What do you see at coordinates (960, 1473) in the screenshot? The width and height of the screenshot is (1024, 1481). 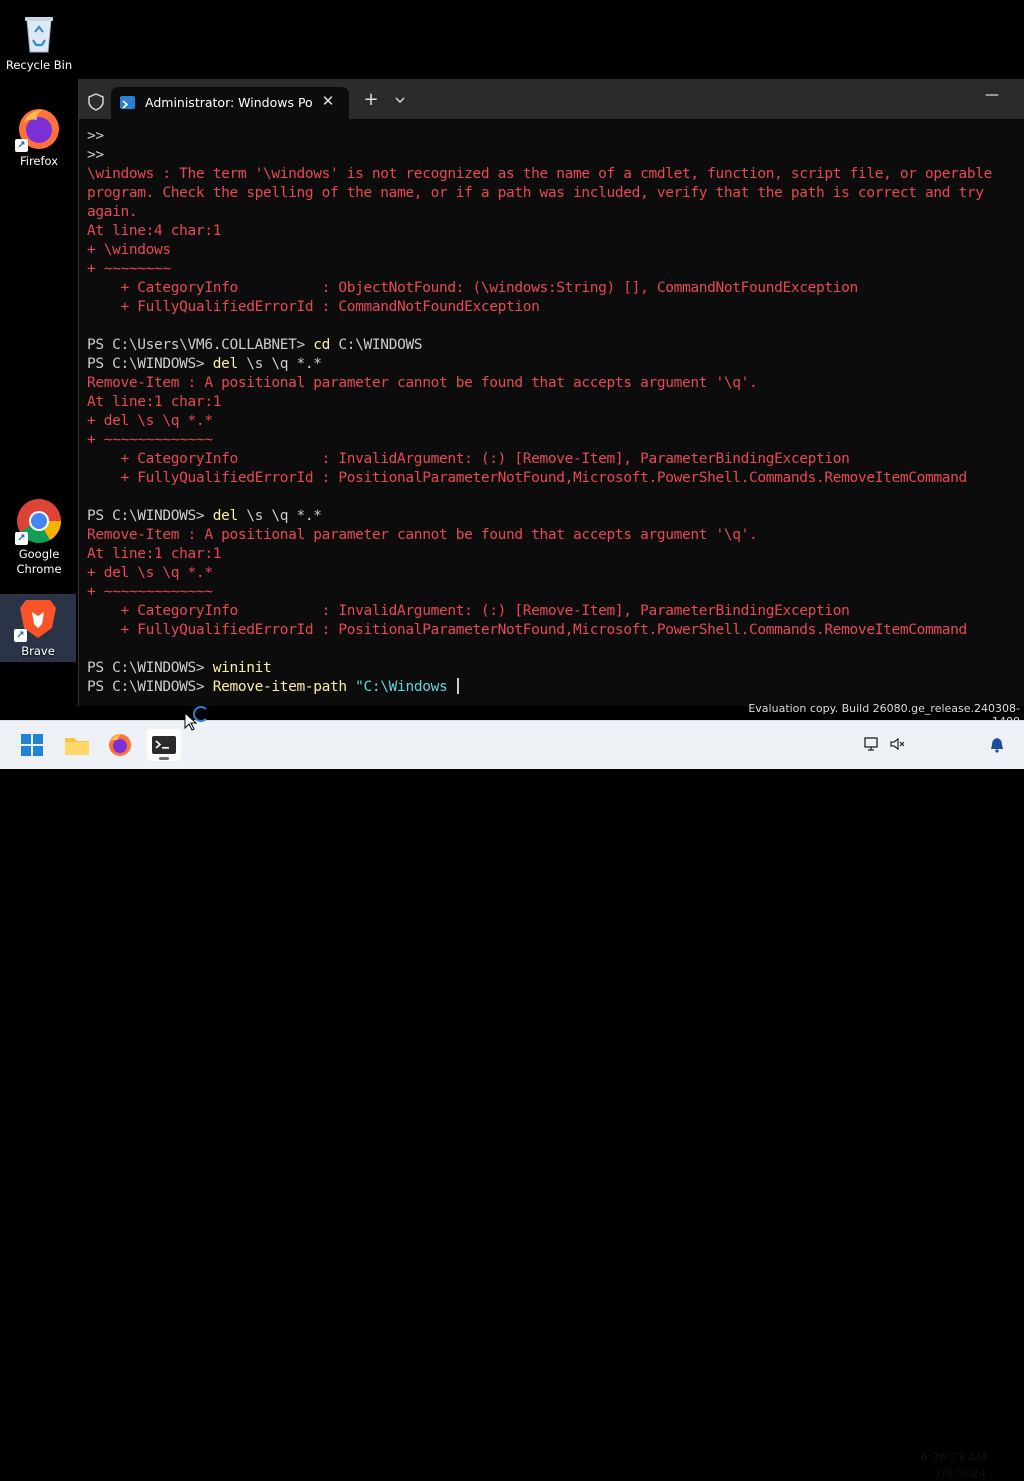 I see `clock-date: 7/8/2024` at bounding box center [960, 1473].